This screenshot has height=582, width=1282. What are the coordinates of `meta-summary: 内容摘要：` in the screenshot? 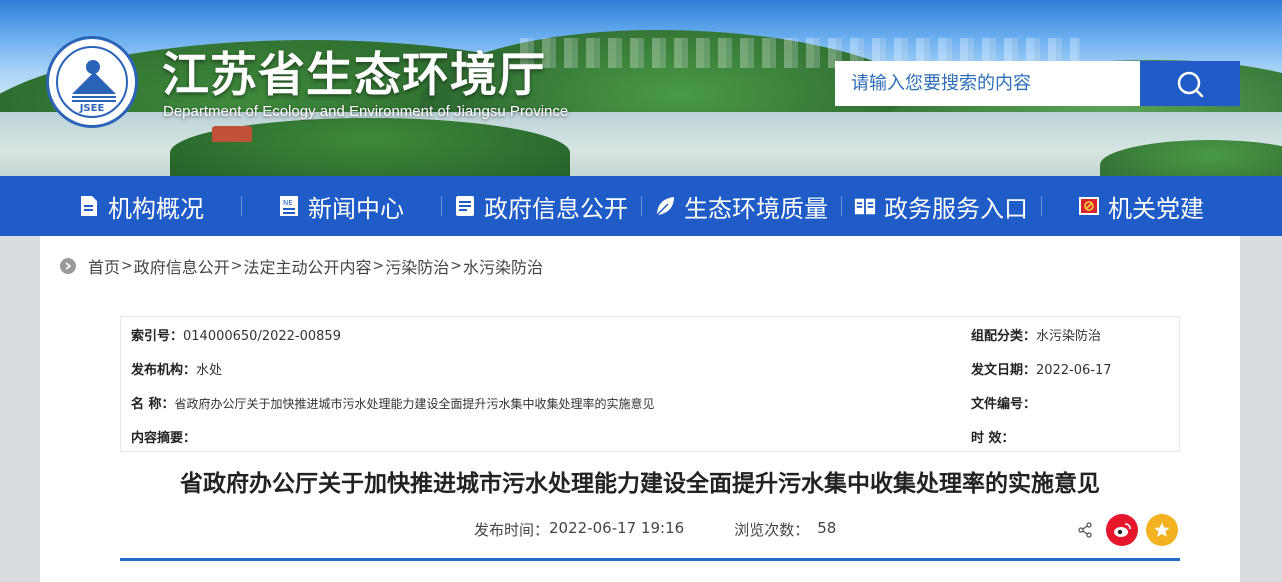 It's located at (163, 436).